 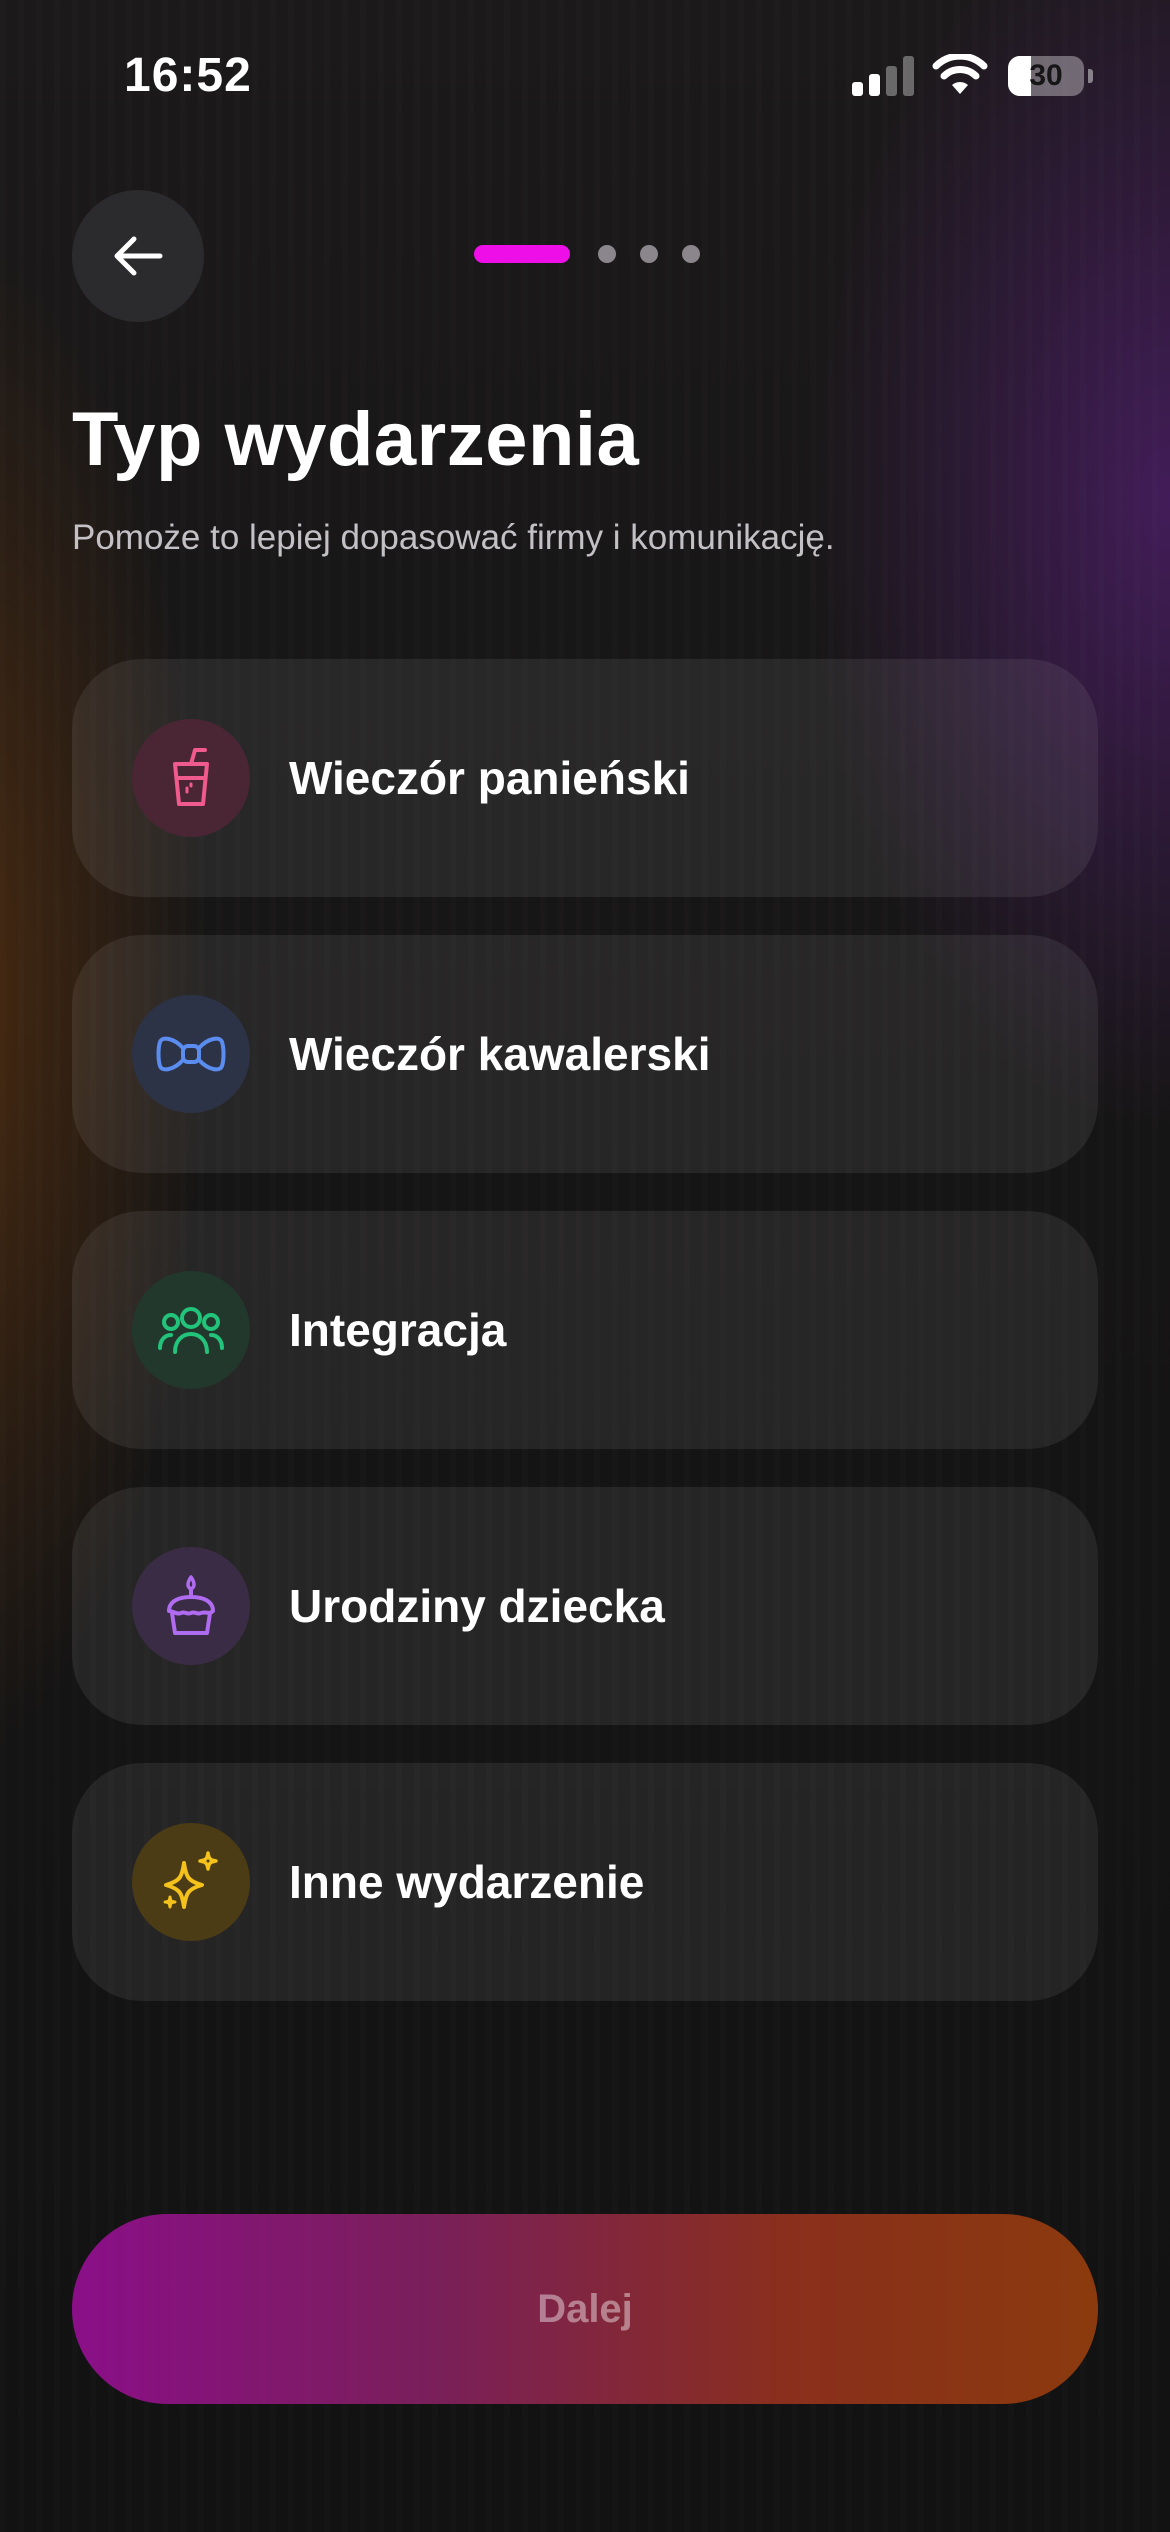 What do you see at coordinates (585, 1330) in the screenshot?
I see `option-team-building: Integracja` at bounding box center [585, 1330].